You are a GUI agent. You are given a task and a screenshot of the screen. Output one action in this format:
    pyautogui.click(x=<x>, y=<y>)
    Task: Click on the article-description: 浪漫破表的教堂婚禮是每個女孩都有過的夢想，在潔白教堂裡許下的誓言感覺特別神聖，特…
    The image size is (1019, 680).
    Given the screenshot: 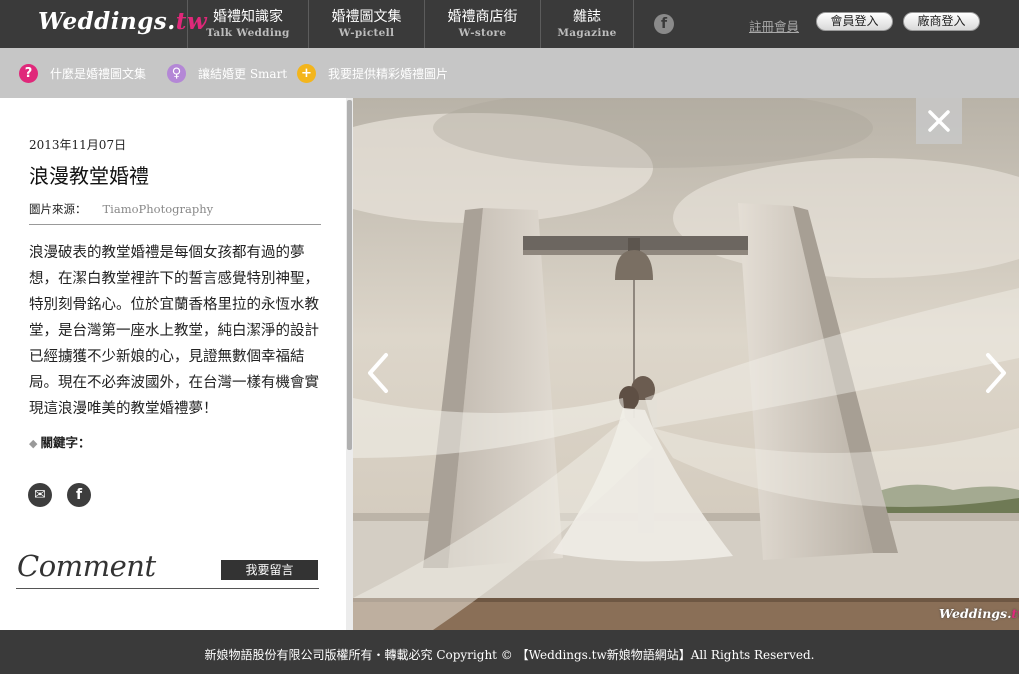 What is the action you would take?
    pyautogui.click(x=174, y=331)
    